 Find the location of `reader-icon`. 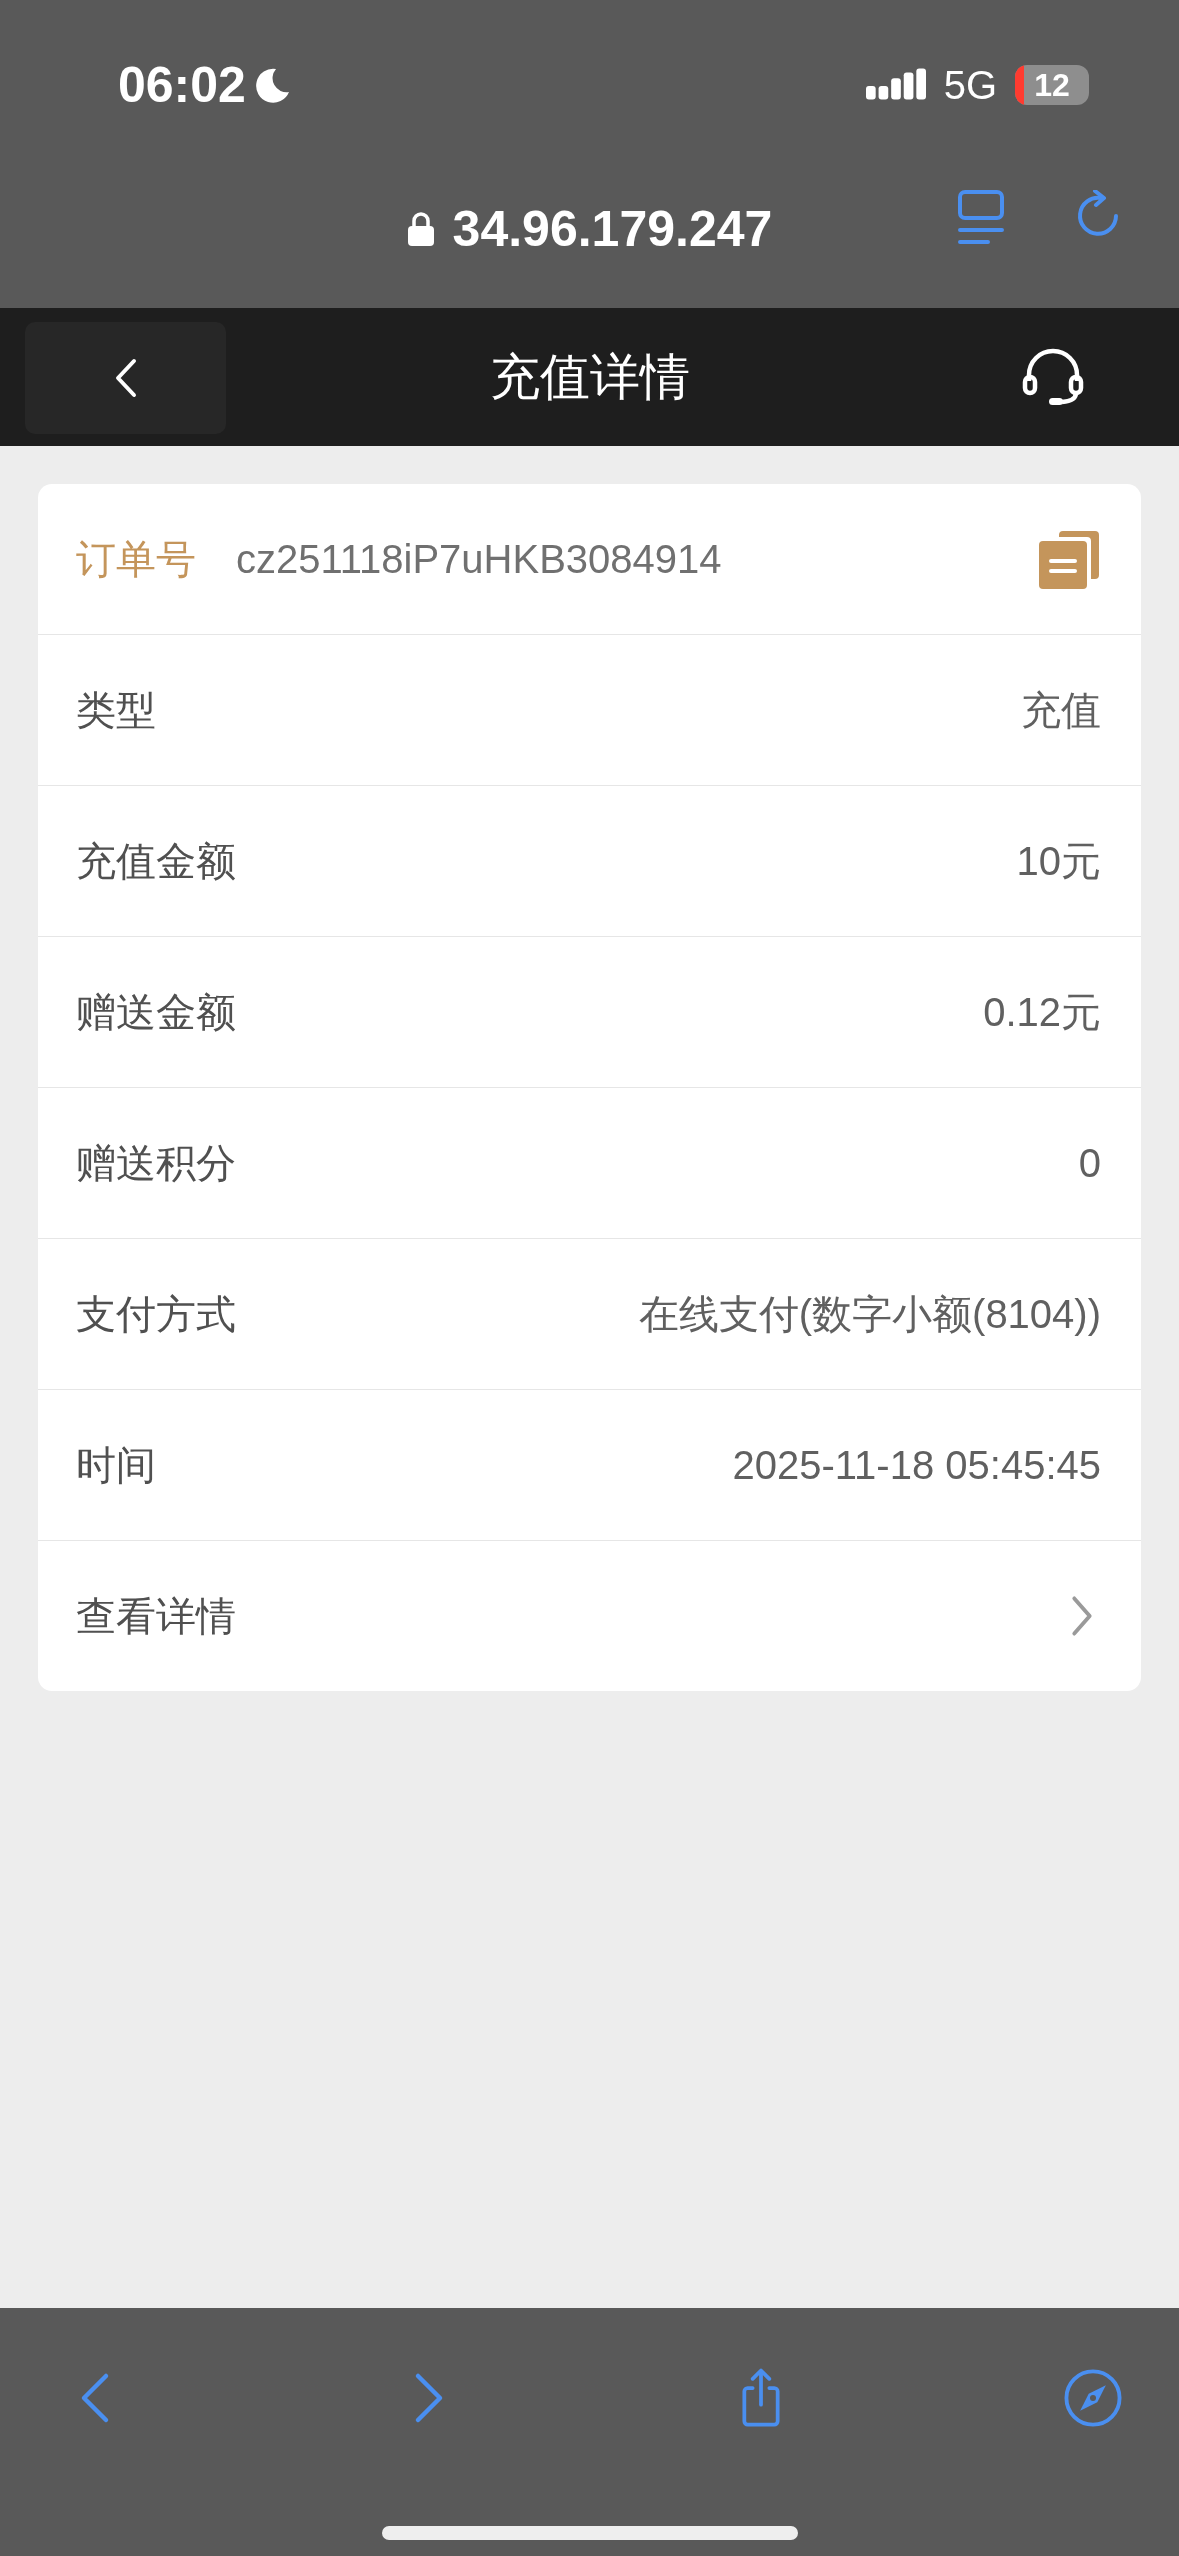

reader-icon is located at coordinates (981, 218).